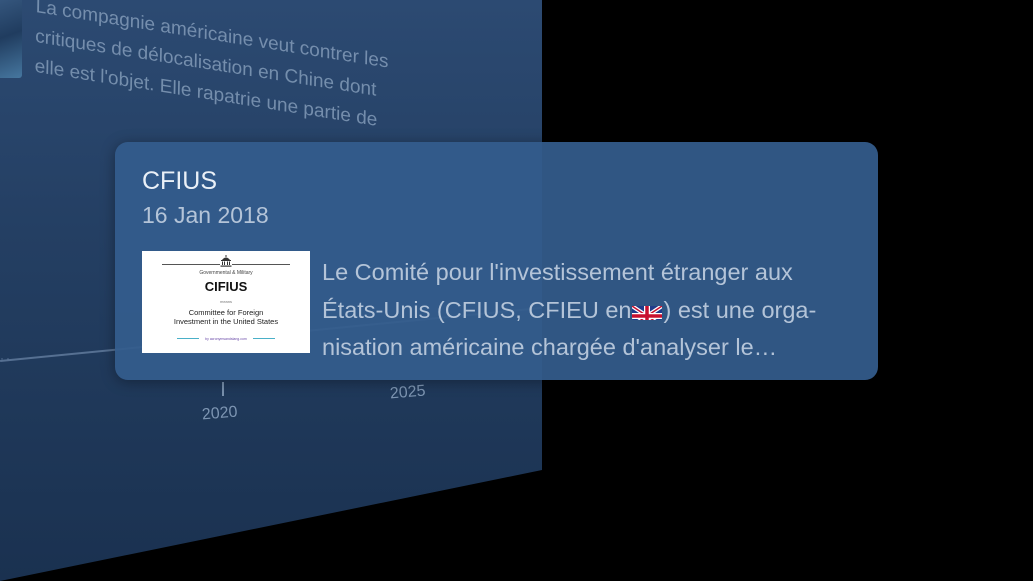  Describe the element at coordinates (226, 312) in the screenshot. I see `thumbnail-full-name-line: Committee for Foreign` at that location.